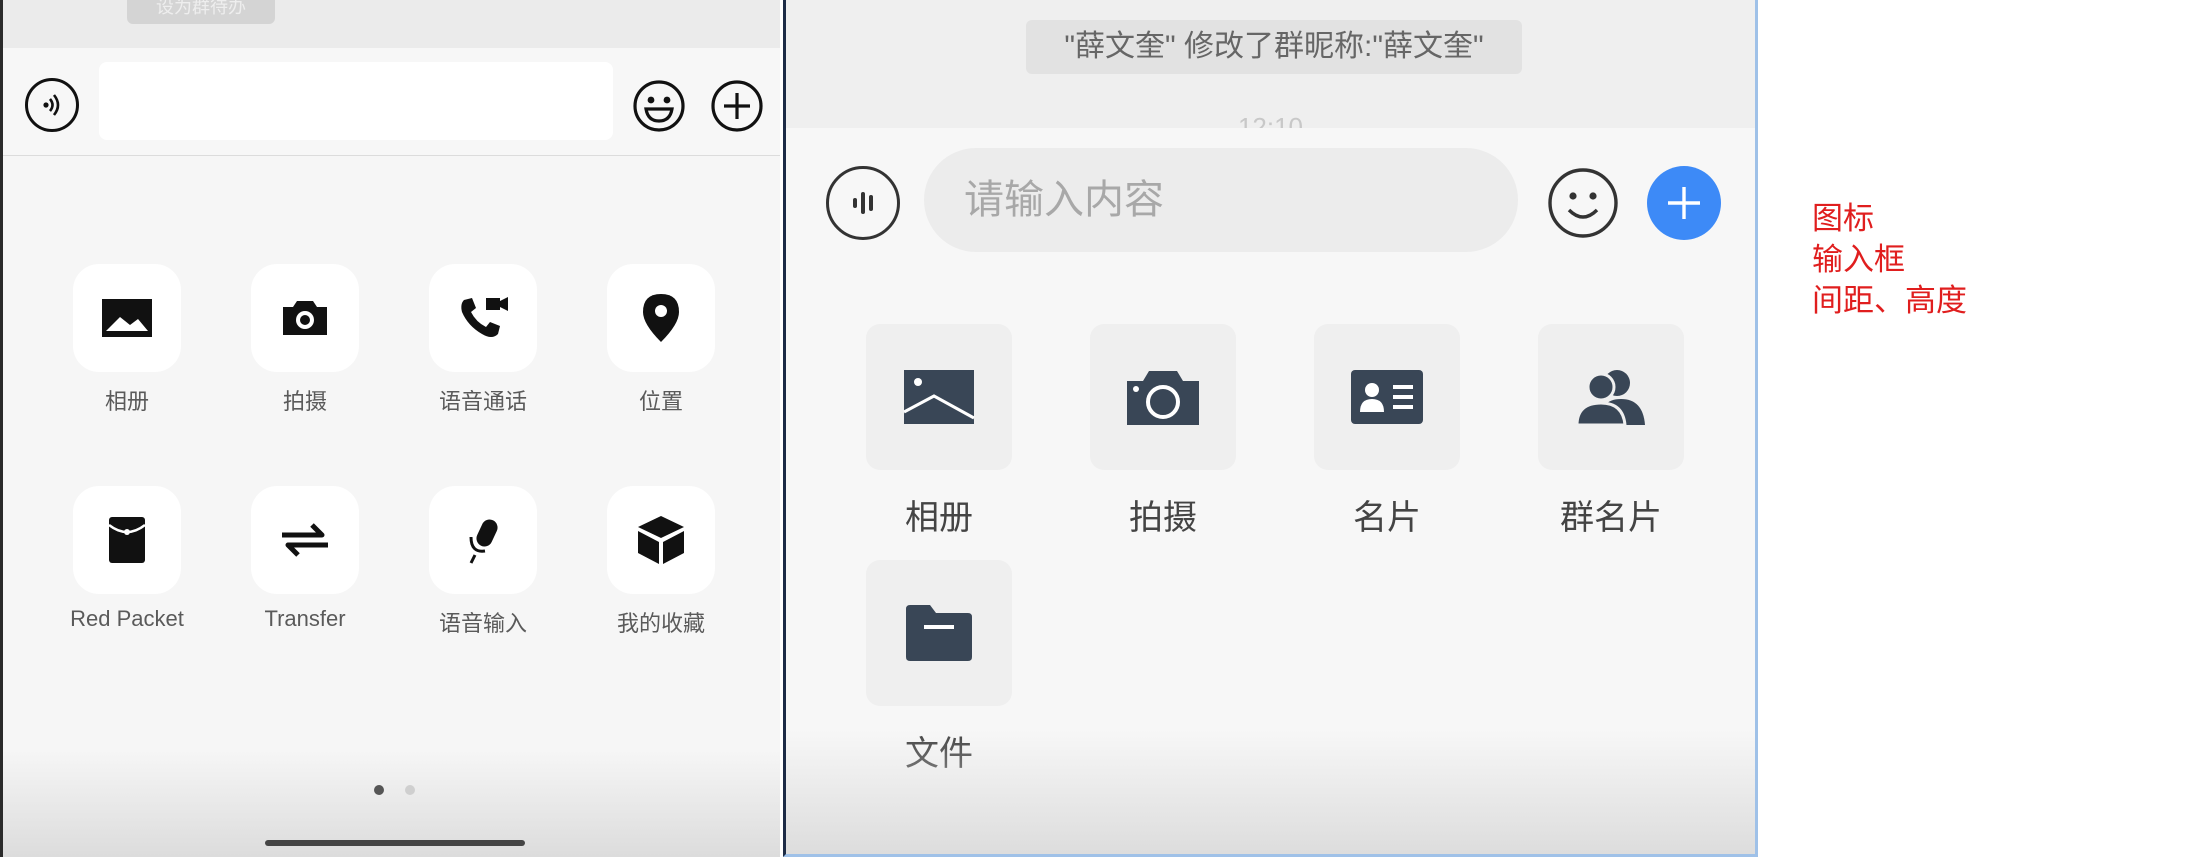 This screenshot has width=2211, height=857. I want to click on feature-label-voice-input: 语音输入, so click(482, 623).